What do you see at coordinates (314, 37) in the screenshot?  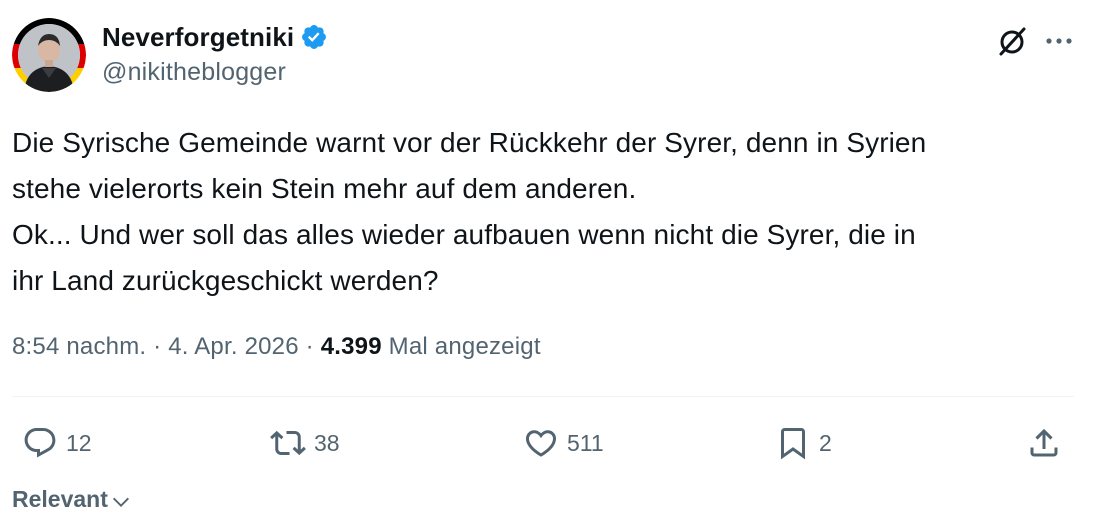 I see `verified-badge-icon` at bounding box center [314, 37].